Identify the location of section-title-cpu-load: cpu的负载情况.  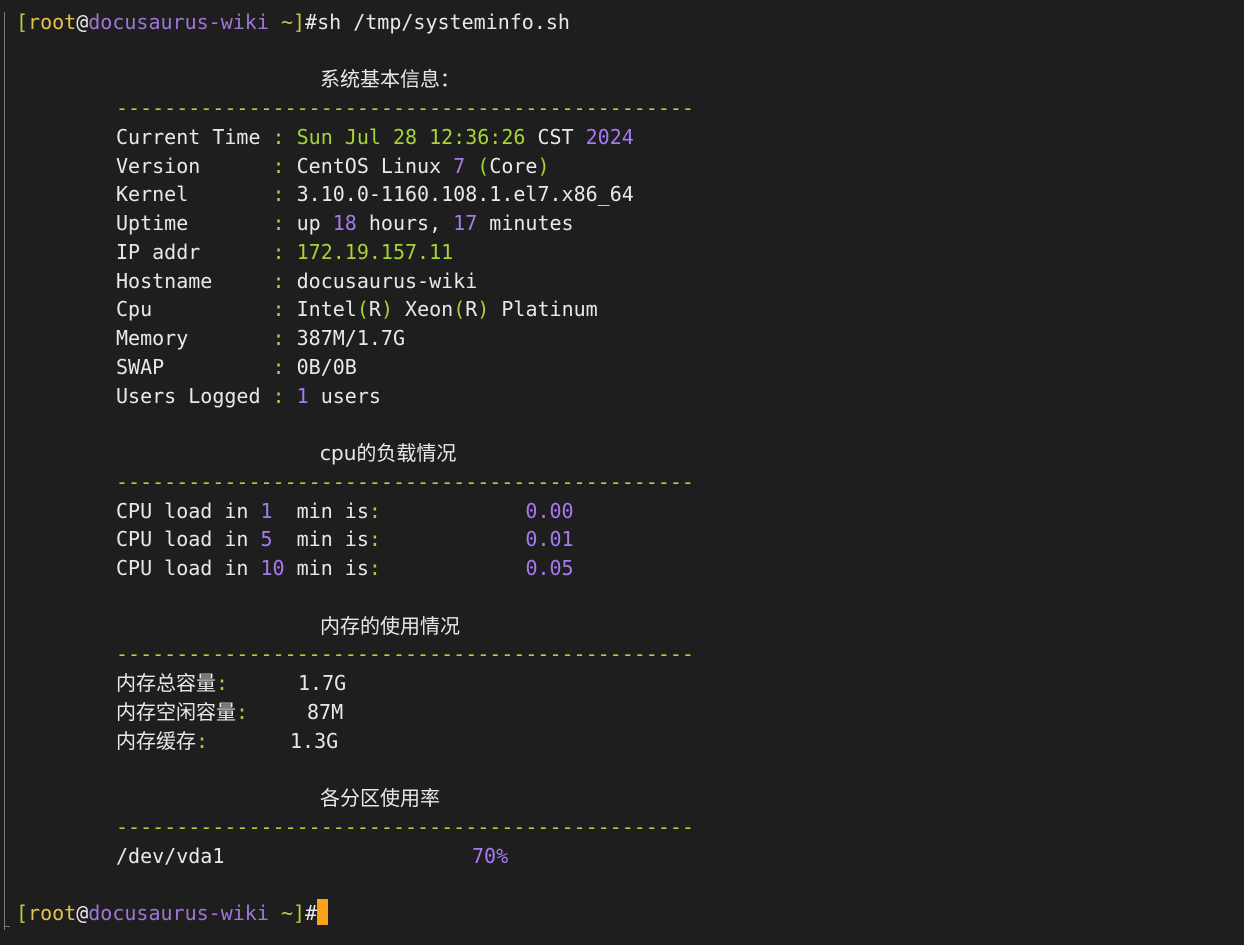
(388, 453).